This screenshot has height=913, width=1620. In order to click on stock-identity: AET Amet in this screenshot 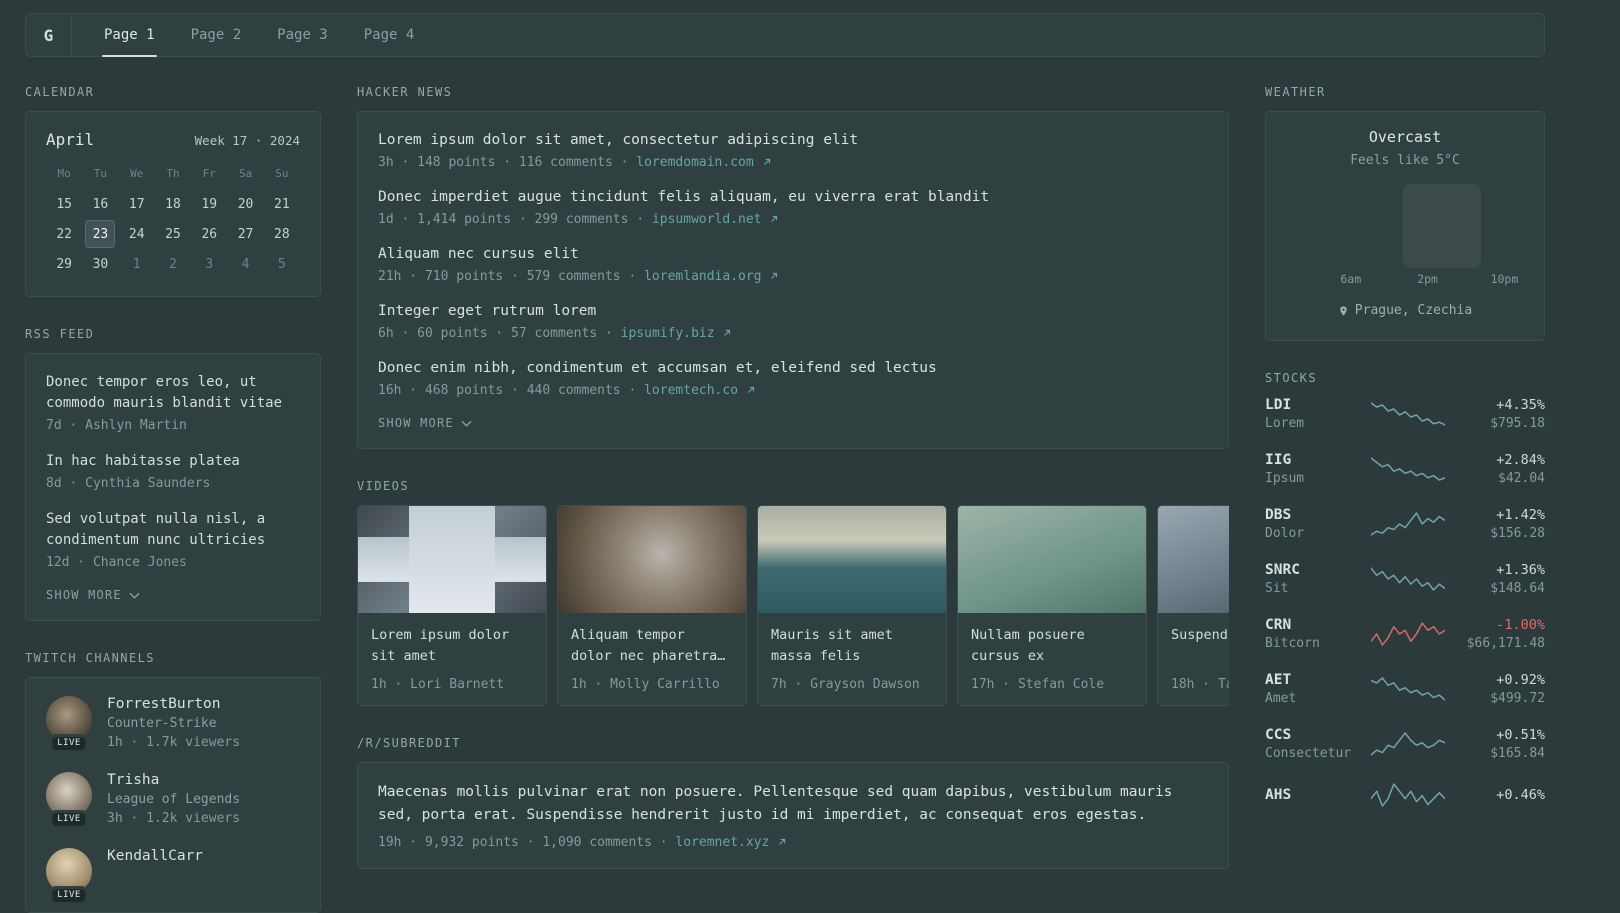, I will do `click(1313, 689)`.